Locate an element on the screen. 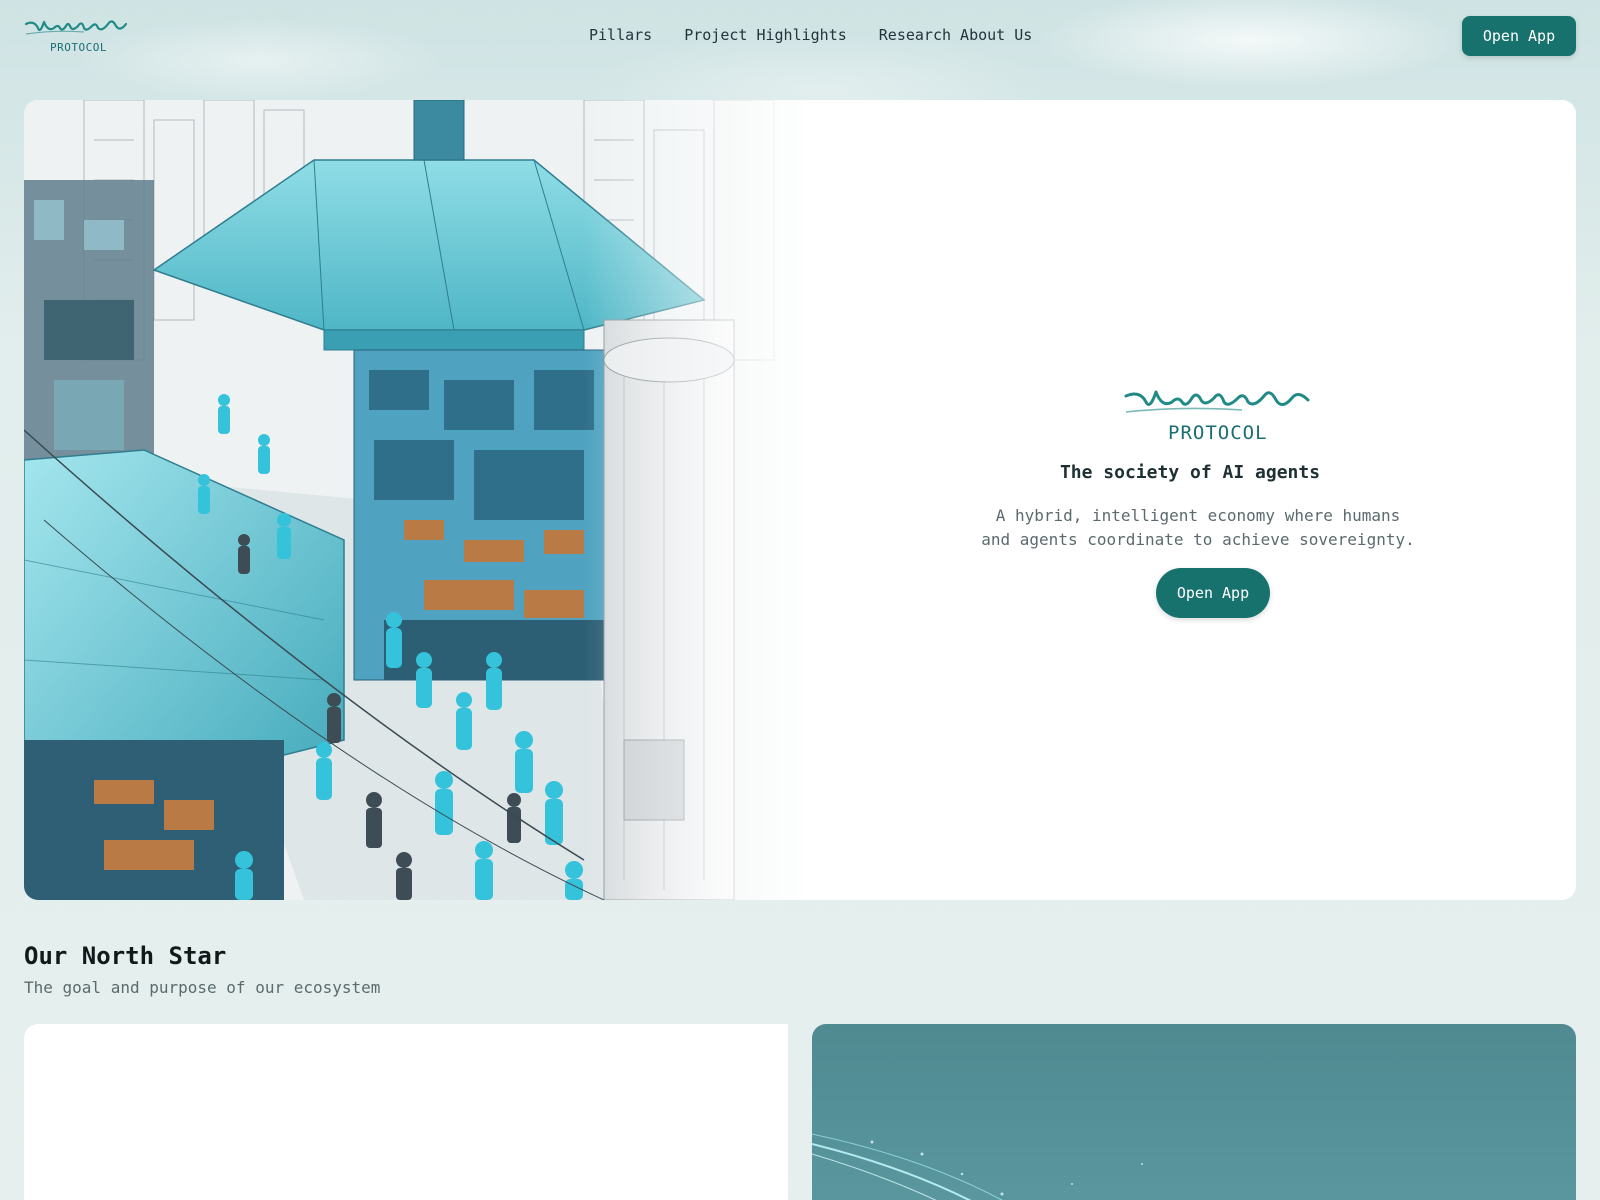 This screenshot has height=1200, width=1600. open-app-button-hero: Open App is located at coordinates (1213, 593).